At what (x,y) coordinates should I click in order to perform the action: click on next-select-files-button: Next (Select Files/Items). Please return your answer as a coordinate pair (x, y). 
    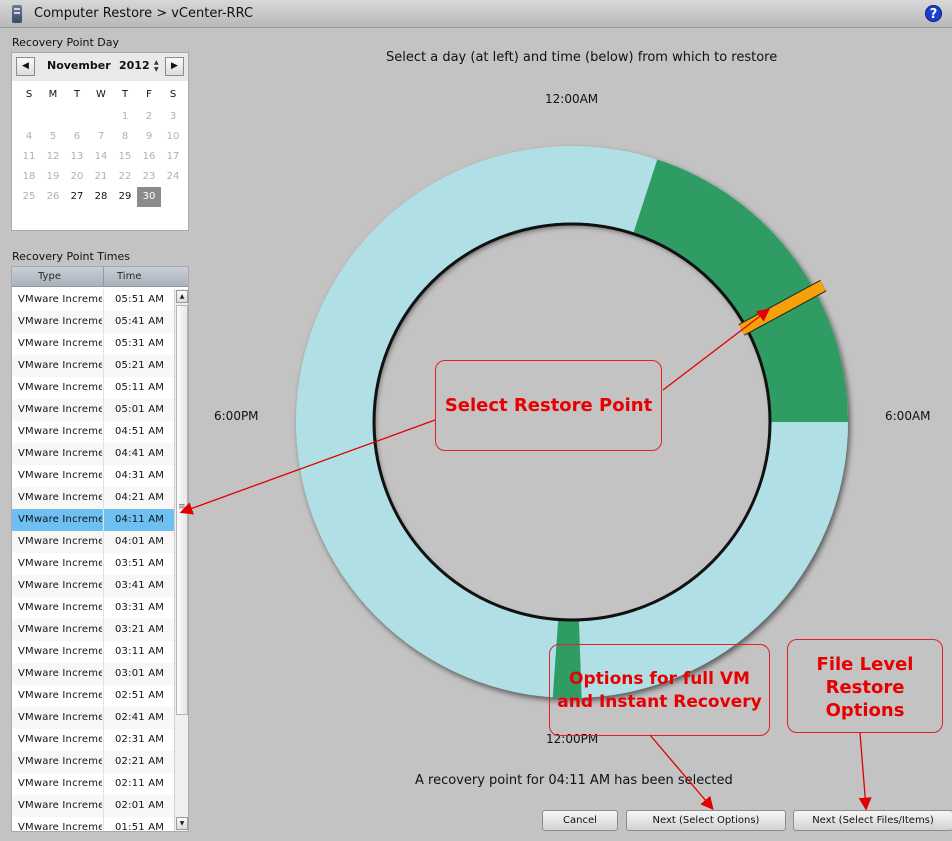
    Looking at the image, I should click on (872, 820).